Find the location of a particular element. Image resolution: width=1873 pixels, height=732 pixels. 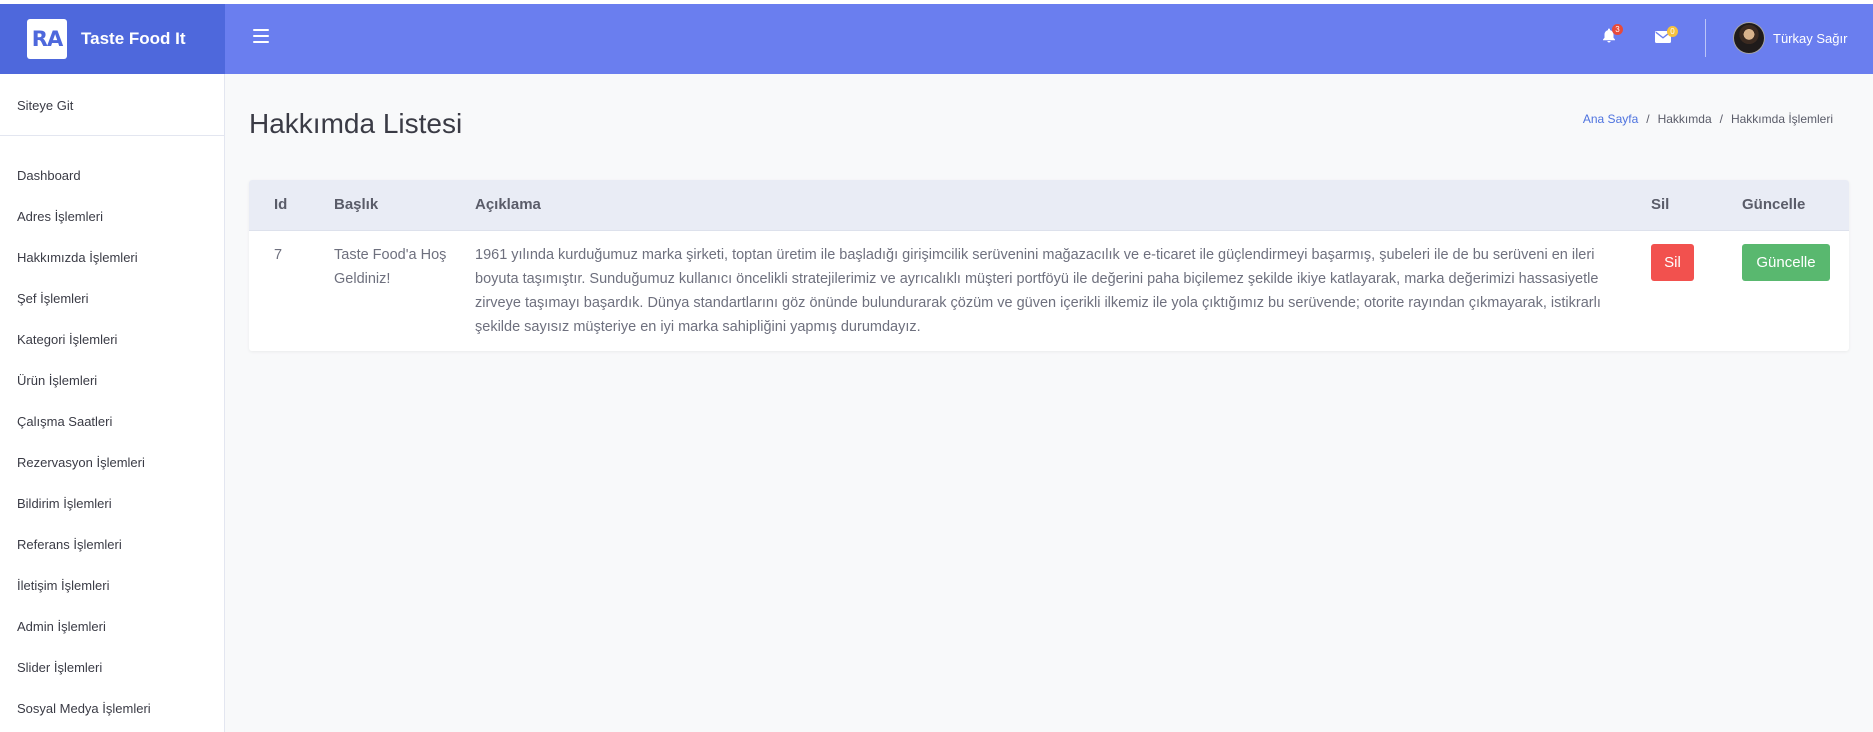

table-header-row: Id Başlık Açıklama Sil Güncelle is located at coordinates (1049, 205).